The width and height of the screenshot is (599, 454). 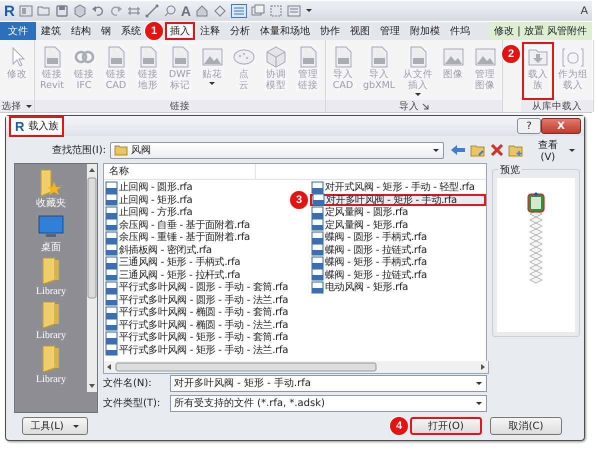 I want to click on callout-number: 2, so click(x=511, y=54).